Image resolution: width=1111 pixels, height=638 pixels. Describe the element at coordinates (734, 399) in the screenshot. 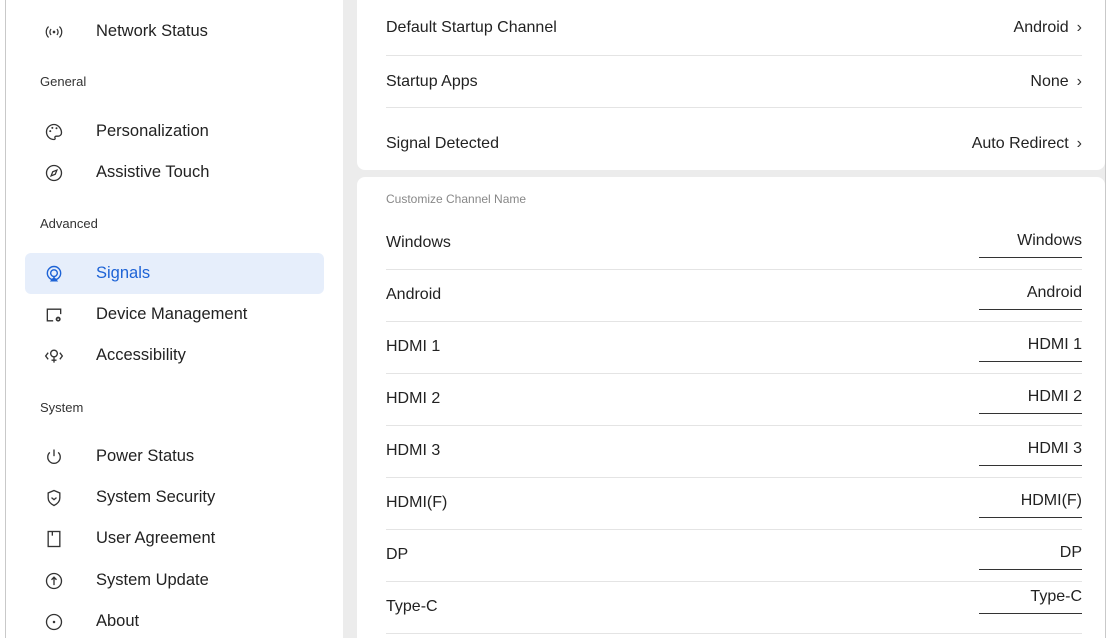

I see `channel-row-hdmi2: HDMI 2` at that location.